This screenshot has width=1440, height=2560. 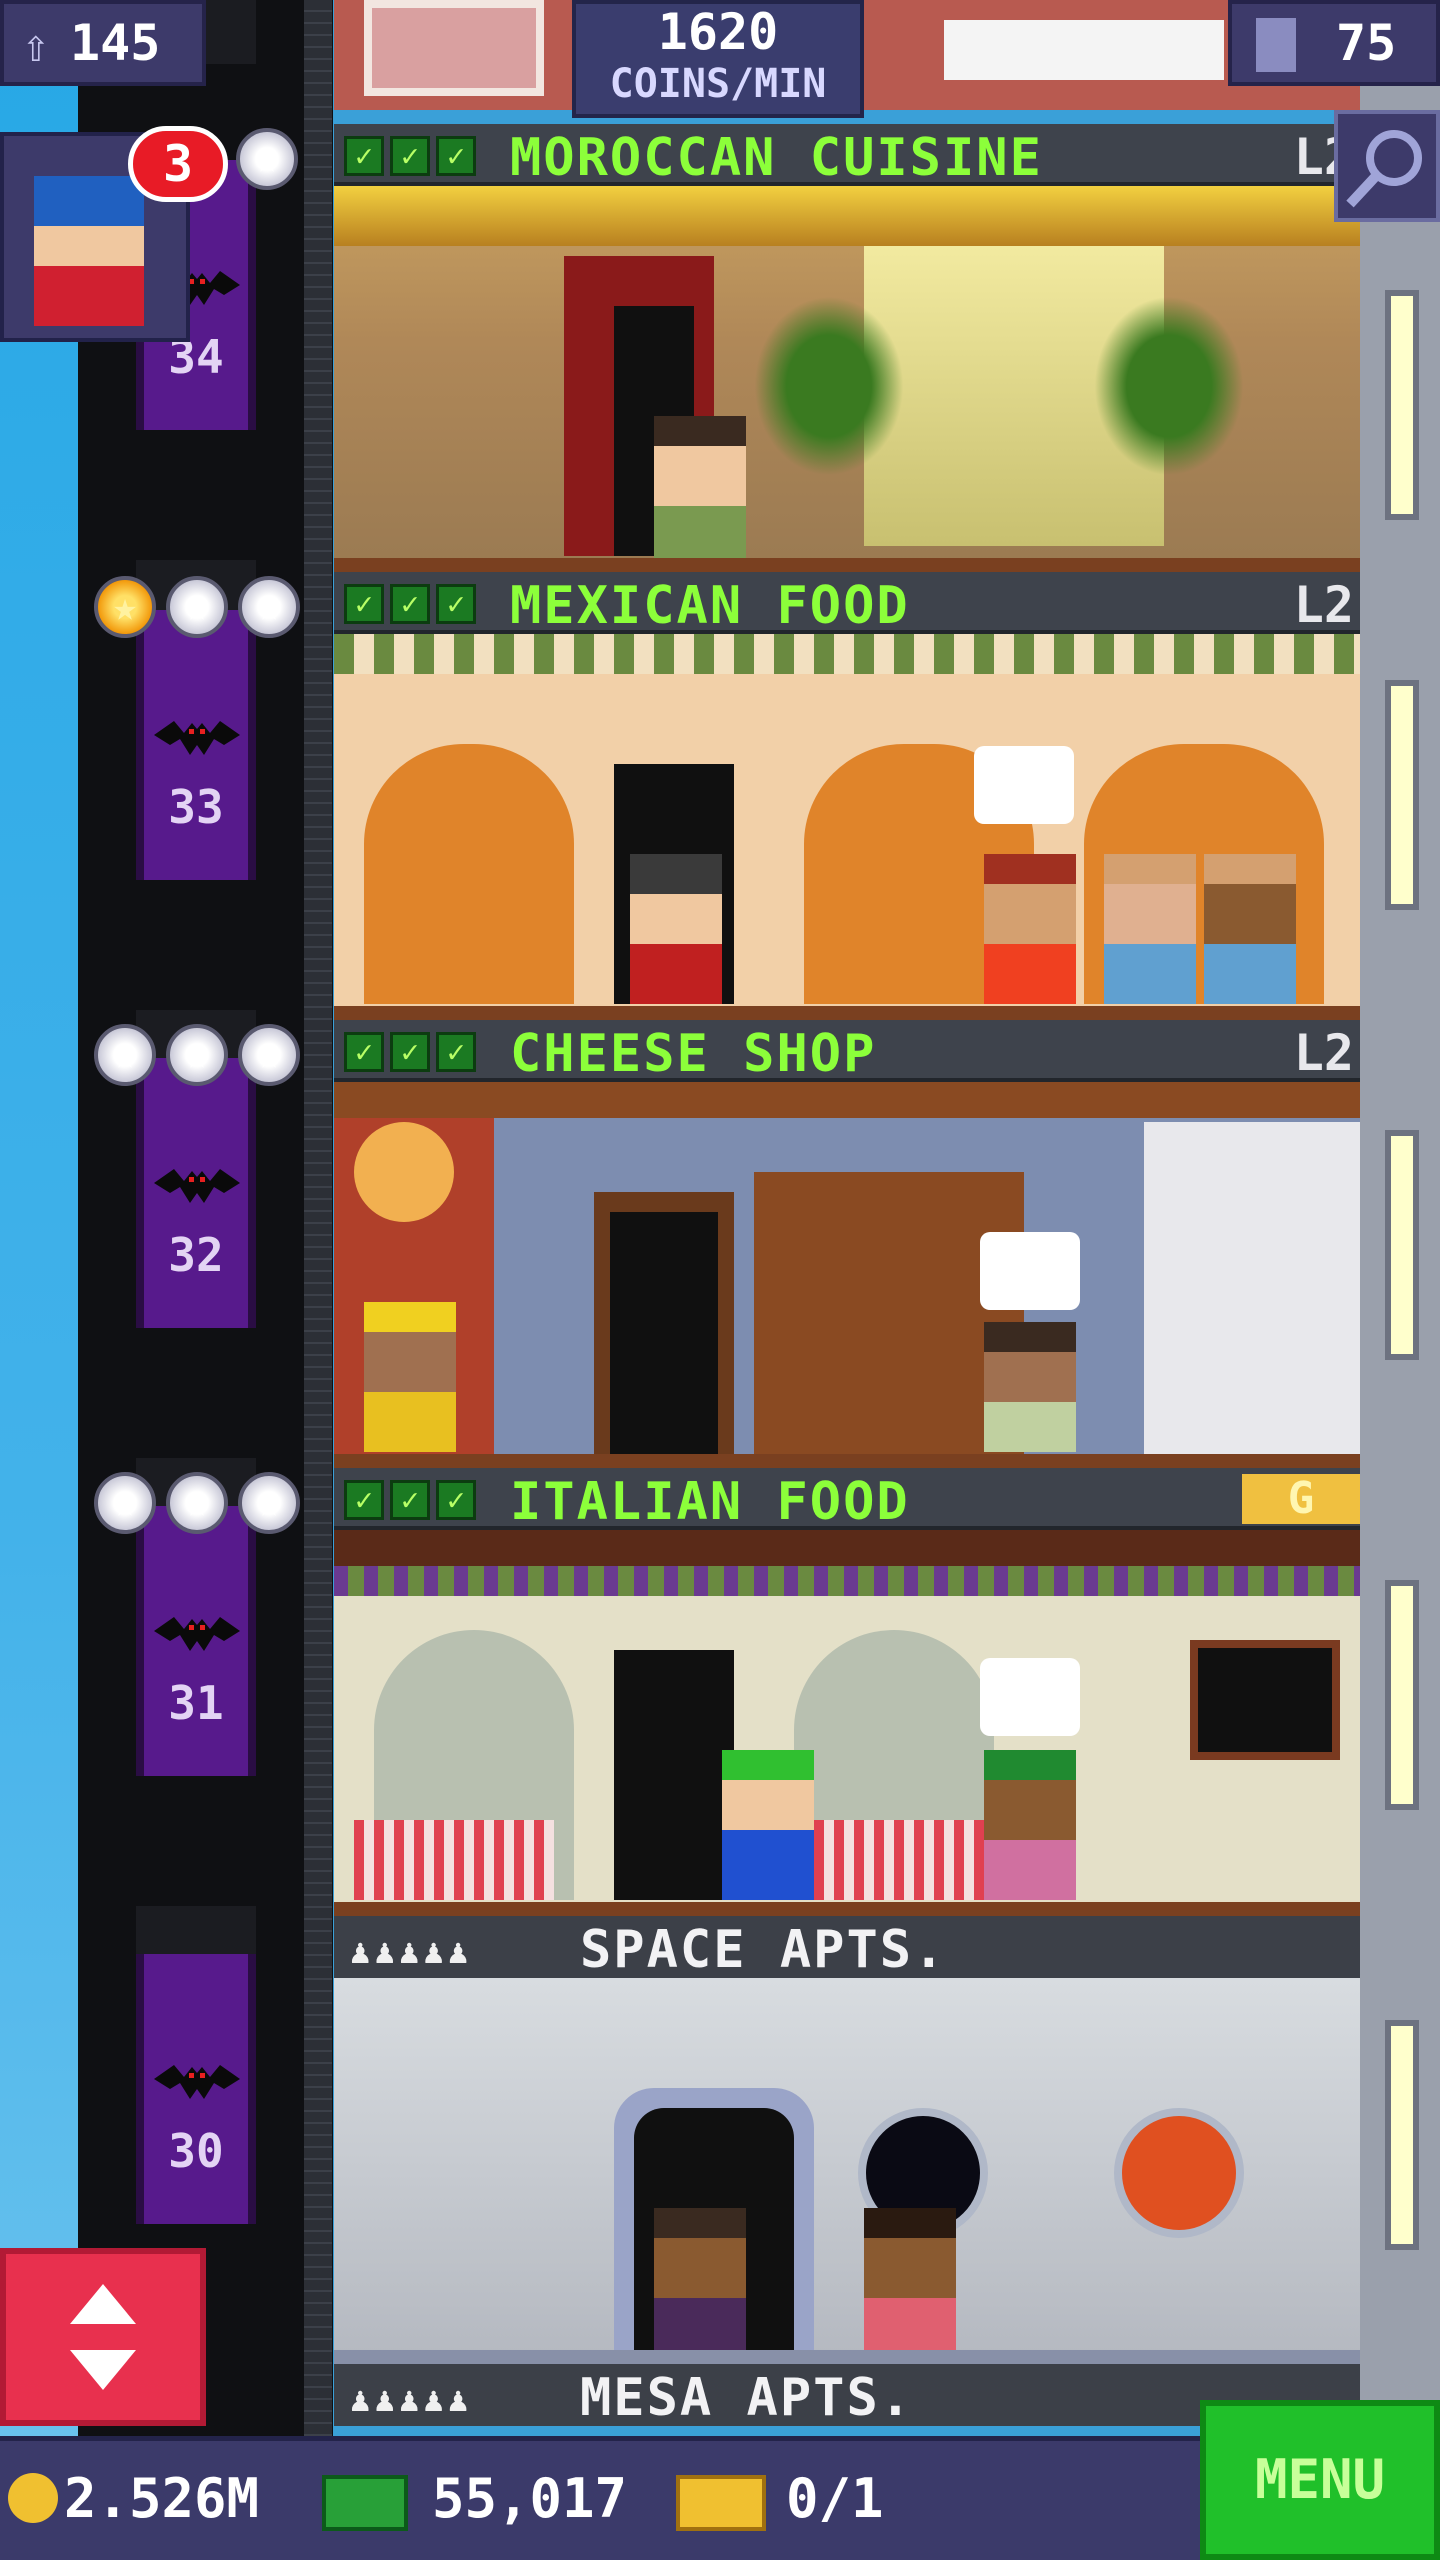 I want to click on floor-space-apts-banner: ♟♟♟♟♟ SPACE APTS., so click(x=847, y=1948).